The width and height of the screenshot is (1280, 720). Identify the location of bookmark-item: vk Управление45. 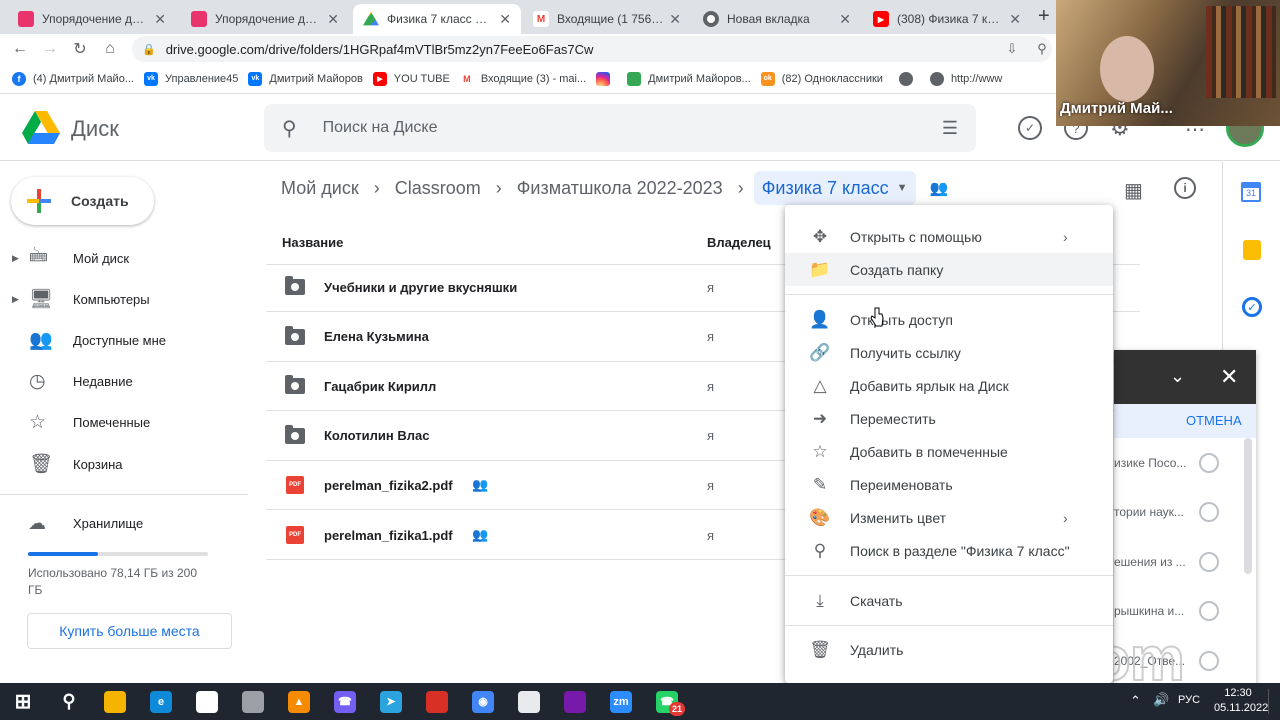
(191, 78).